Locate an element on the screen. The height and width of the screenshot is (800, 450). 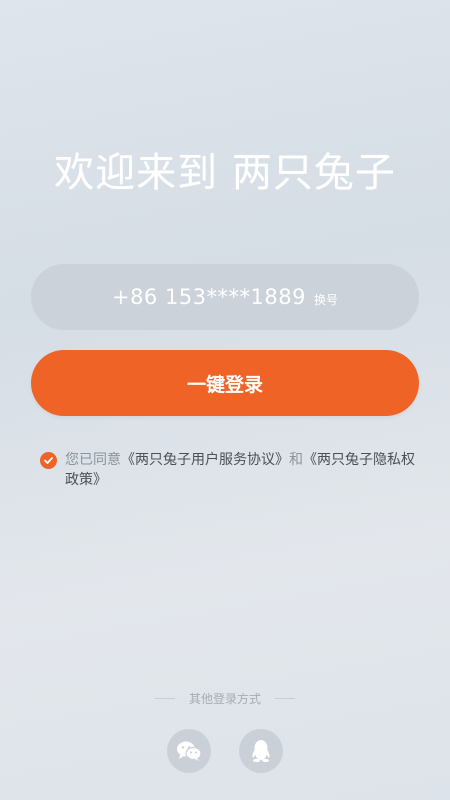
wechat-login-button is located at coordinates (189, 751).